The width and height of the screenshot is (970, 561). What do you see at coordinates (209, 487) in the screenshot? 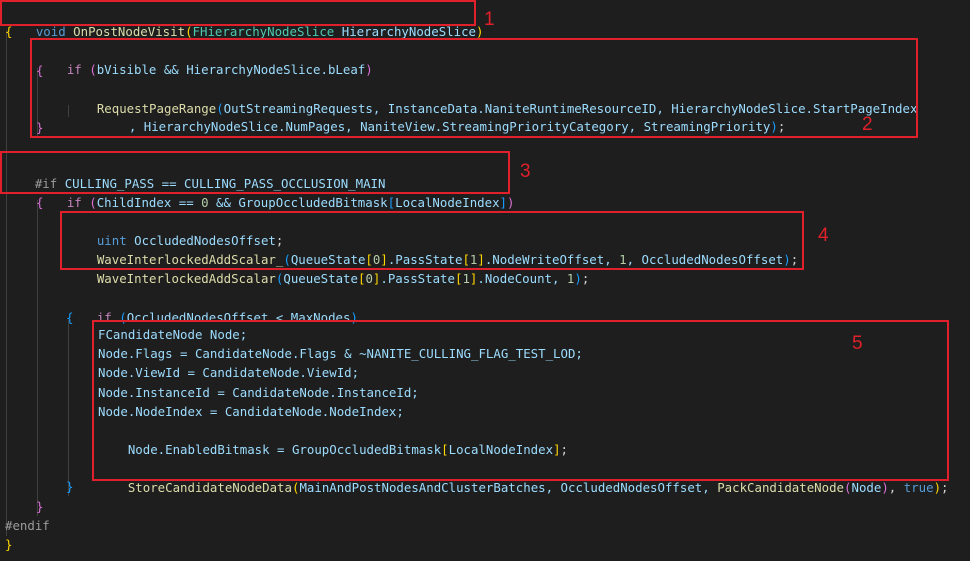
I see `function-call: StoreCandidateNodeData` at bounding box center [209, 487].